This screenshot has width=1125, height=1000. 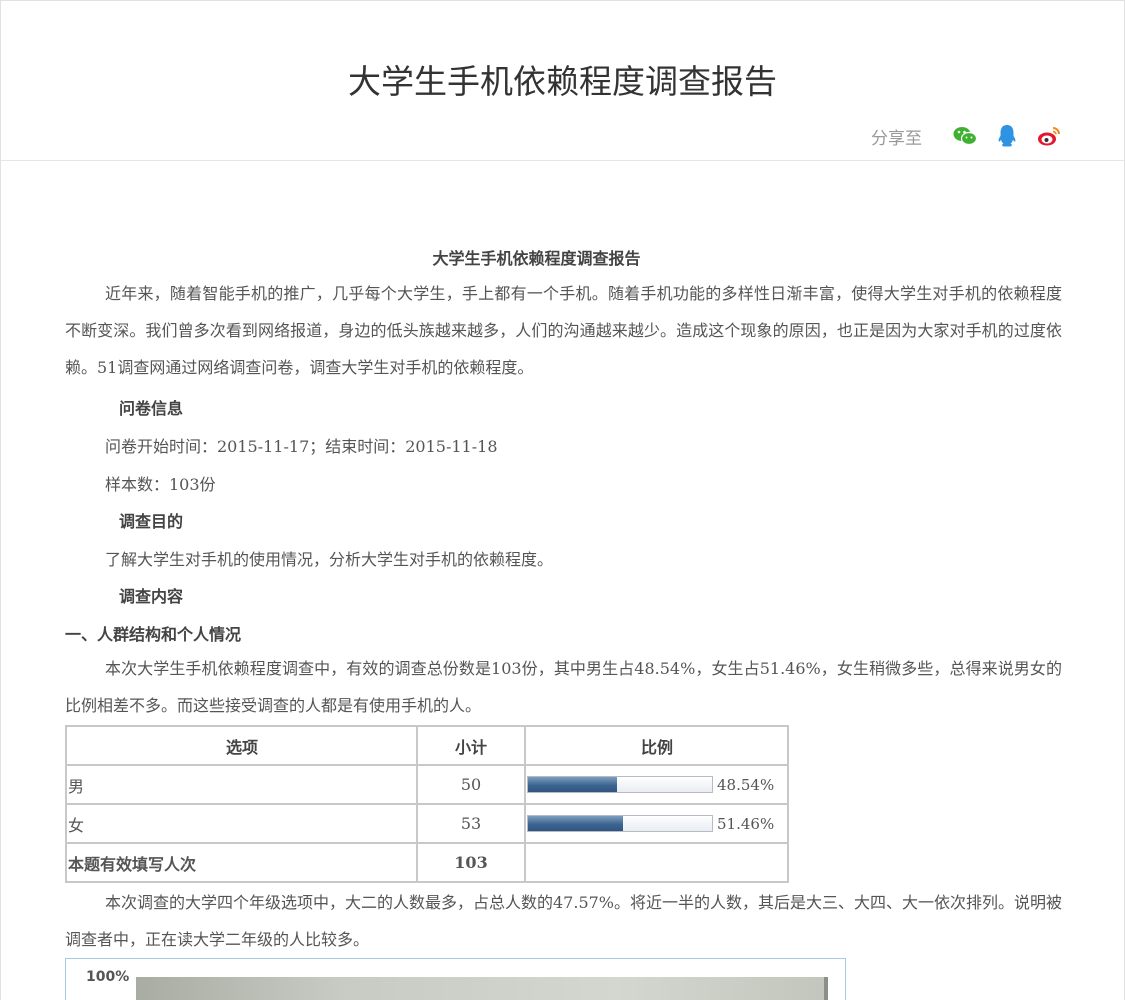 I want to click on page-title: 大学生手机依赖程度调查报告, so click(x=562, y=81).